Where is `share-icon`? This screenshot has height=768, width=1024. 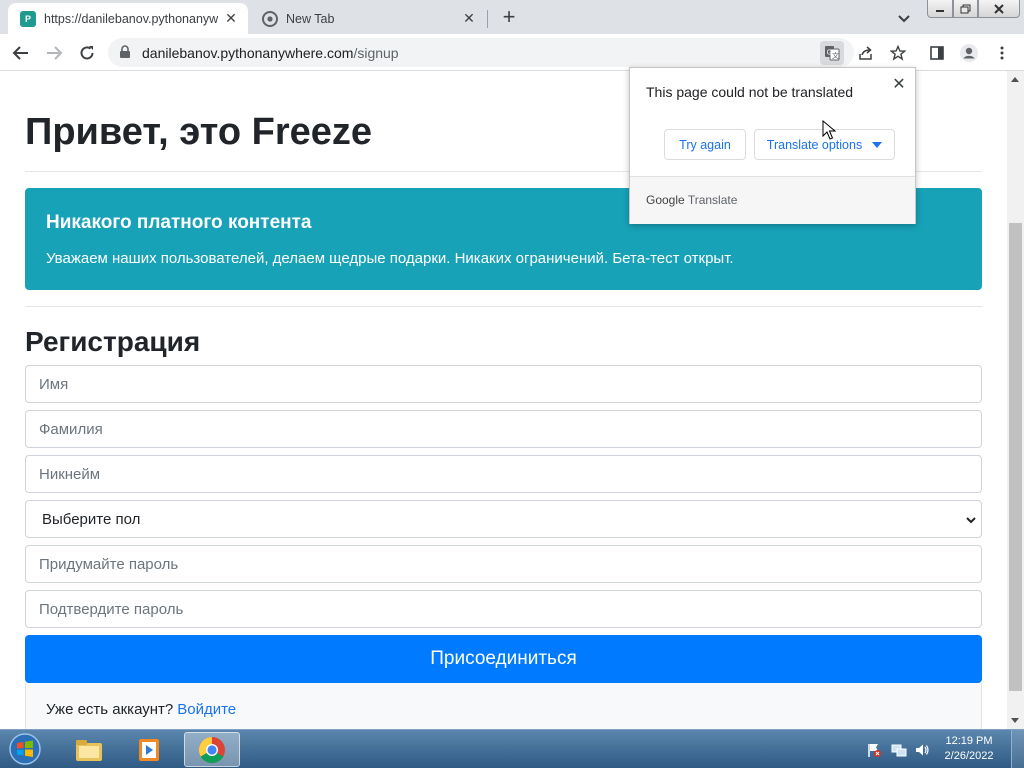 share-icon is located at coordinates (866, 53).